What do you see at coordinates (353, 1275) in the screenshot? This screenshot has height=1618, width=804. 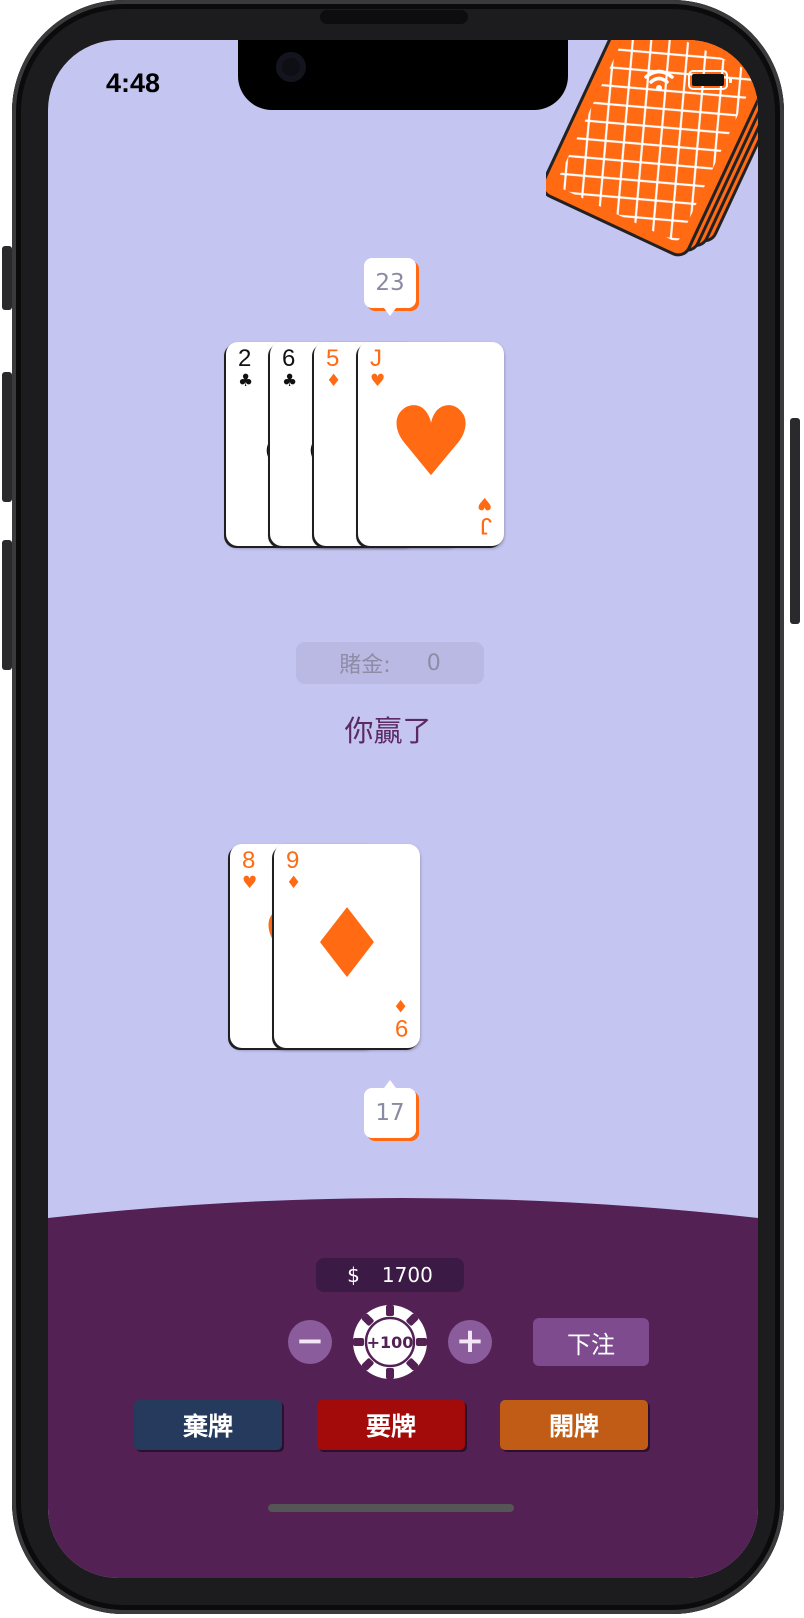 I see `currency-symbol: $` at bounding box center [353, 1275].